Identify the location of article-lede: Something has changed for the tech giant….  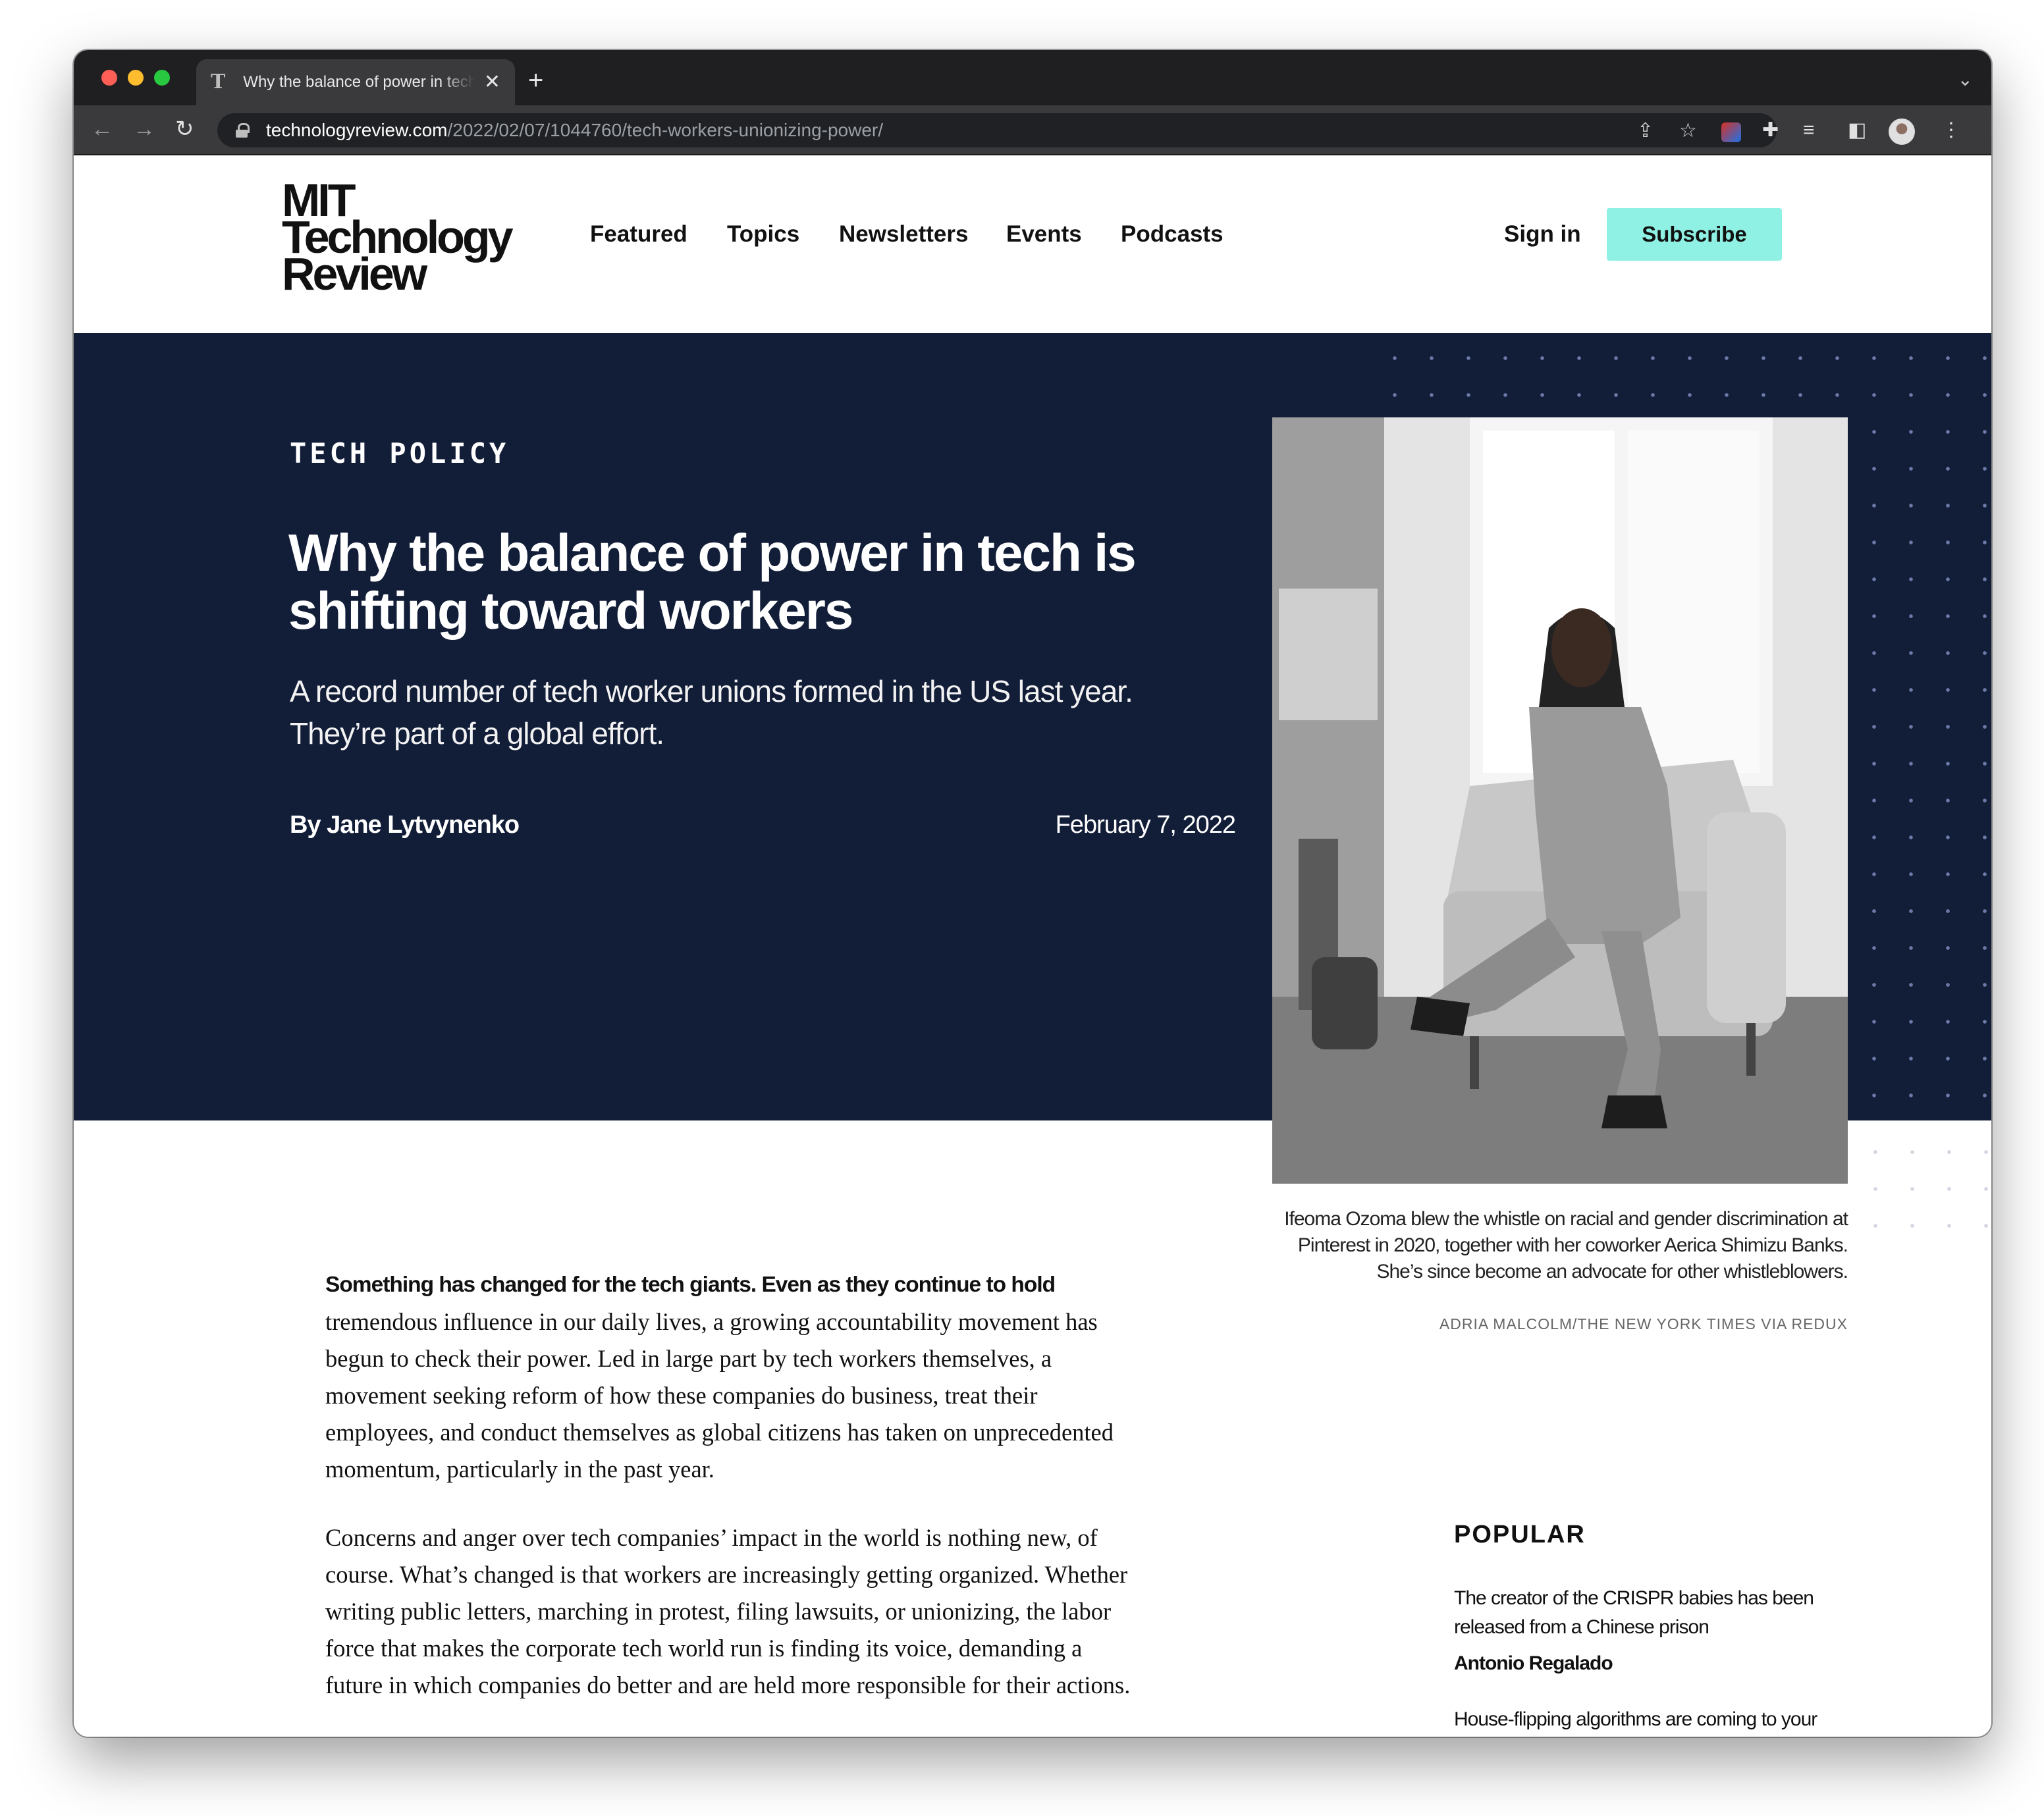
(733, 1377).